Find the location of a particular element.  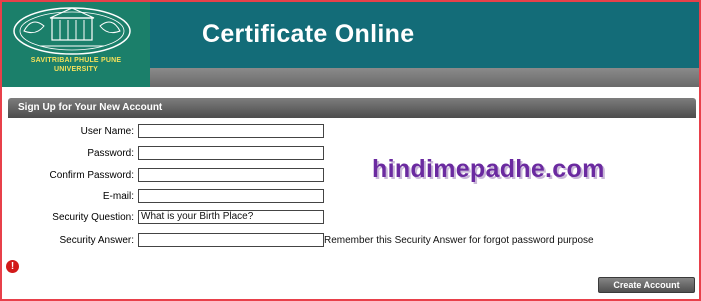

username-label: User Name: is located at coordinates (107, 131).